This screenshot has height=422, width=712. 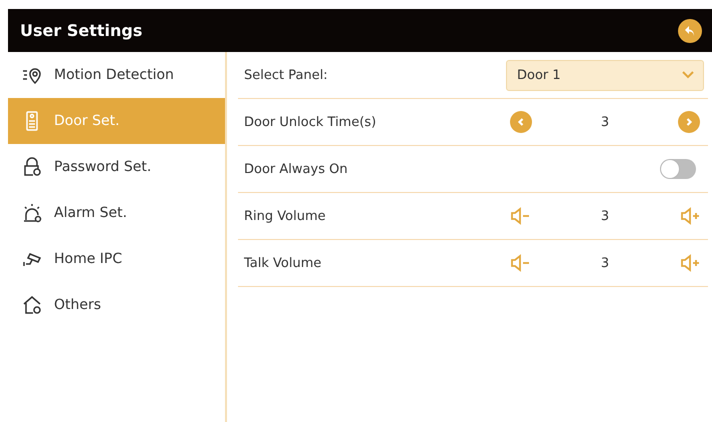 What do you see at coordinates (286, 75) in the screenshot?
I see `setting-label: Select Panel:` at bounding box center [286, 75].